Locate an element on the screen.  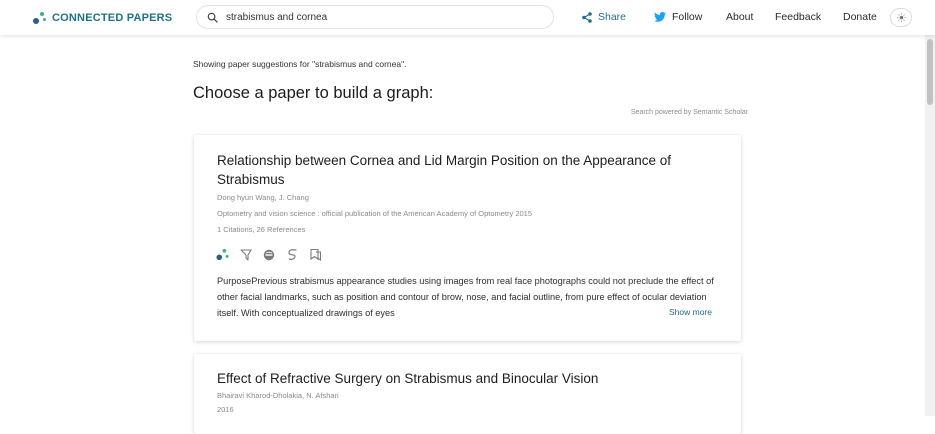
nav-feedback: Feedback is located at coordinates (798, 17).